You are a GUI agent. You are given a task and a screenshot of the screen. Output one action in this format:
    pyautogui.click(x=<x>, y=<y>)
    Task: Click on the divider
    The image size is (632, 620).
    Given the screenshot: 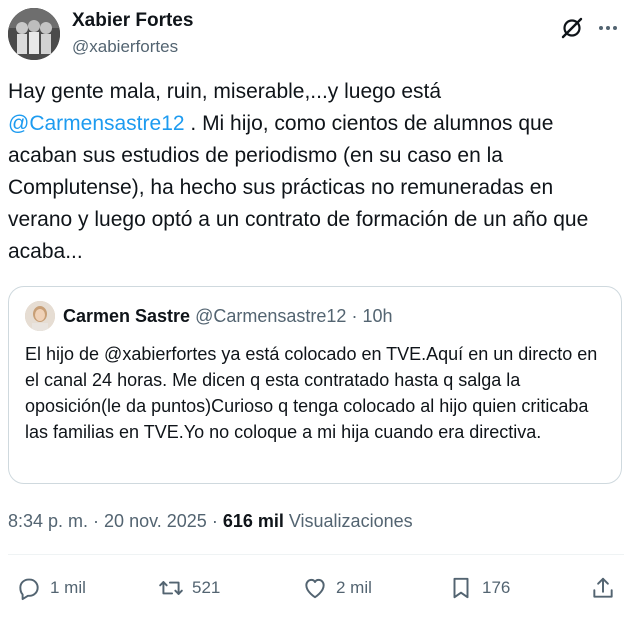 What is the action you would take?
    pyautogui.click(x=316, y=554)
    